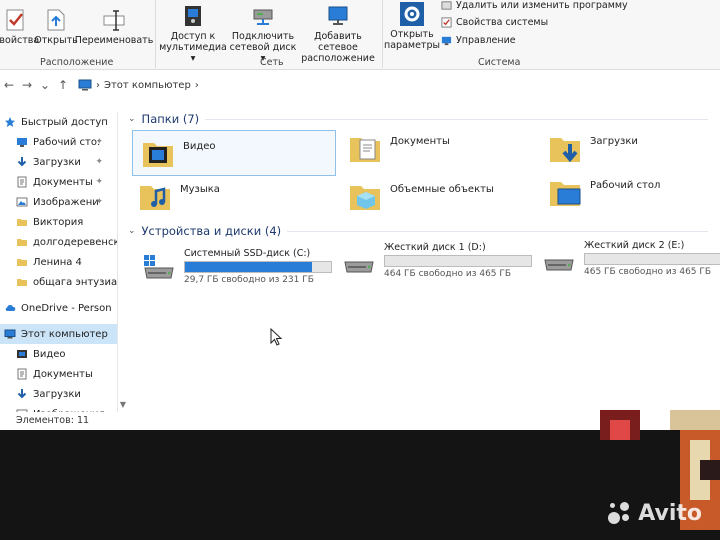 The height and width of the screenshot is (540, 720). What do you see at coordinates (56, 20) in the screenshot?
I see `open-icon` at bounding box center [56, 20].